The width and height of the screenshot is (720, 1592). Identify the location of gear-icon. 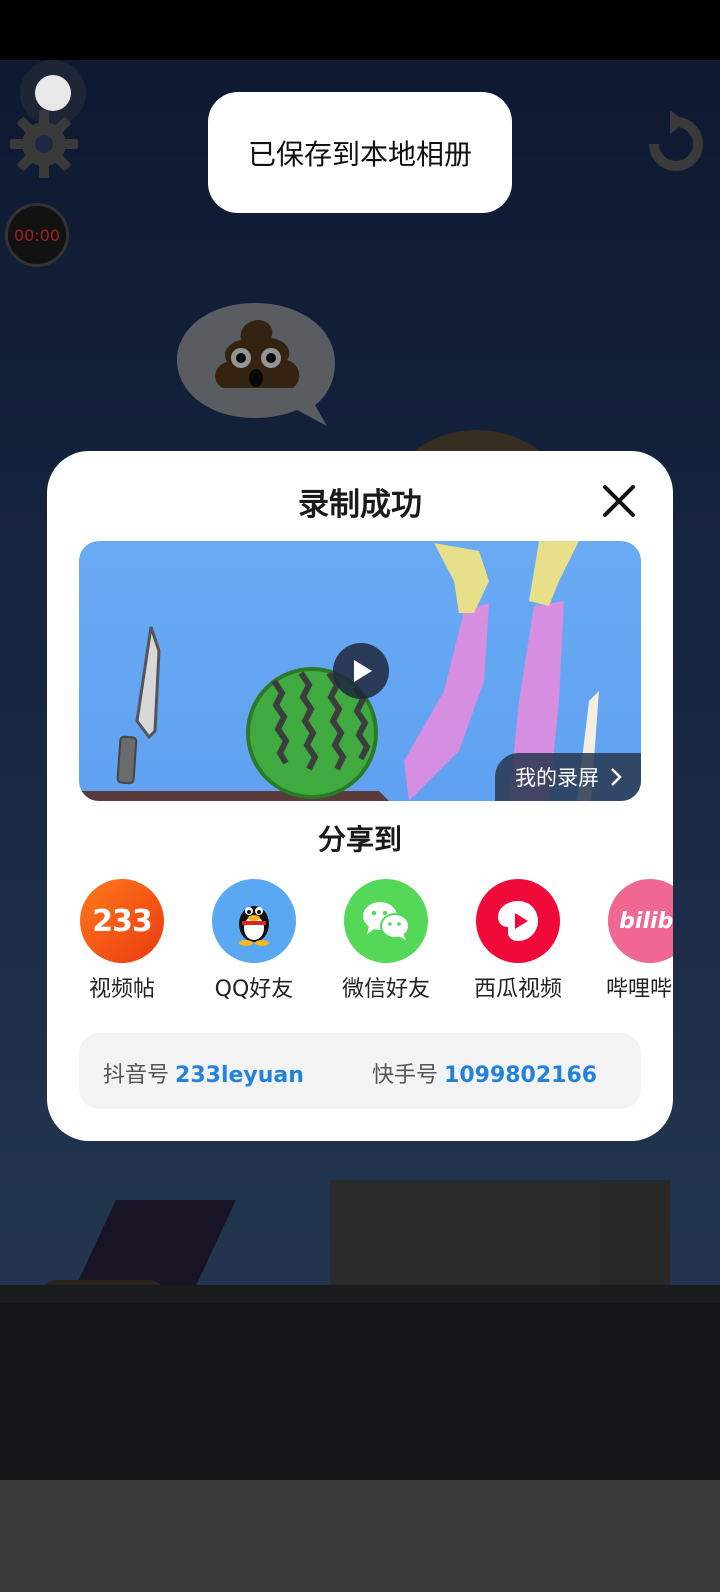
(44, 144).